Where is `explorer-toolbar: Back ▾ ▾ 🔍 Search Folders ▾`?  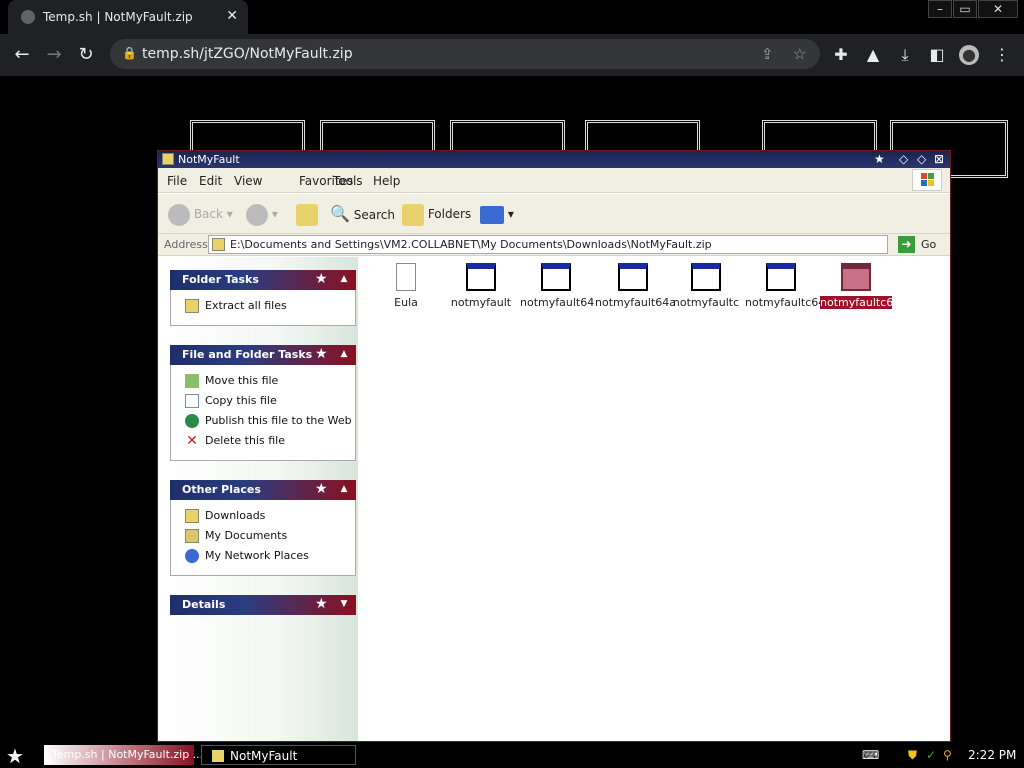
explorer-toolbar: Back ▾ ▾ 🔍 Search Folders ▾ is located at coordinates (554, 214).